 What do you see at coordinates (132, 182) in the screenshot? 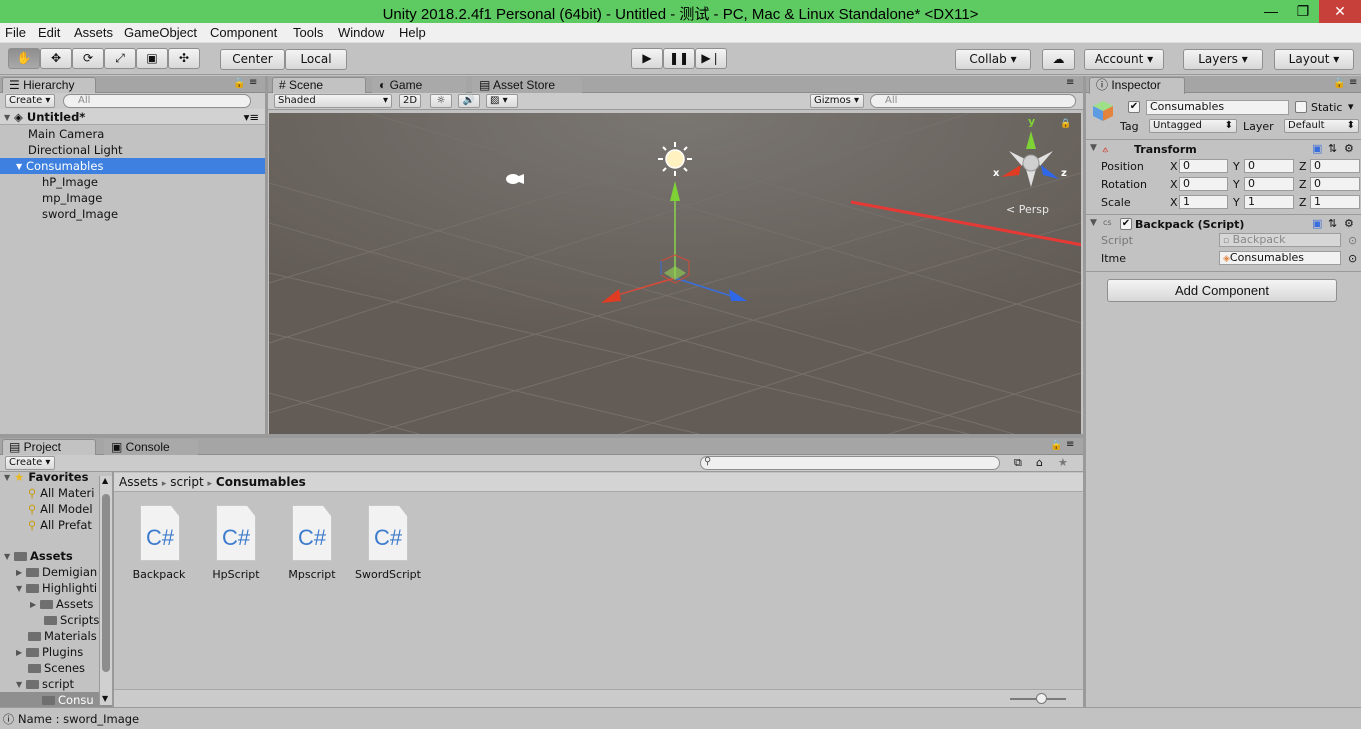
I see `hierarchy-item-hp-image: hP_Image` at bounding box center [132, 182].